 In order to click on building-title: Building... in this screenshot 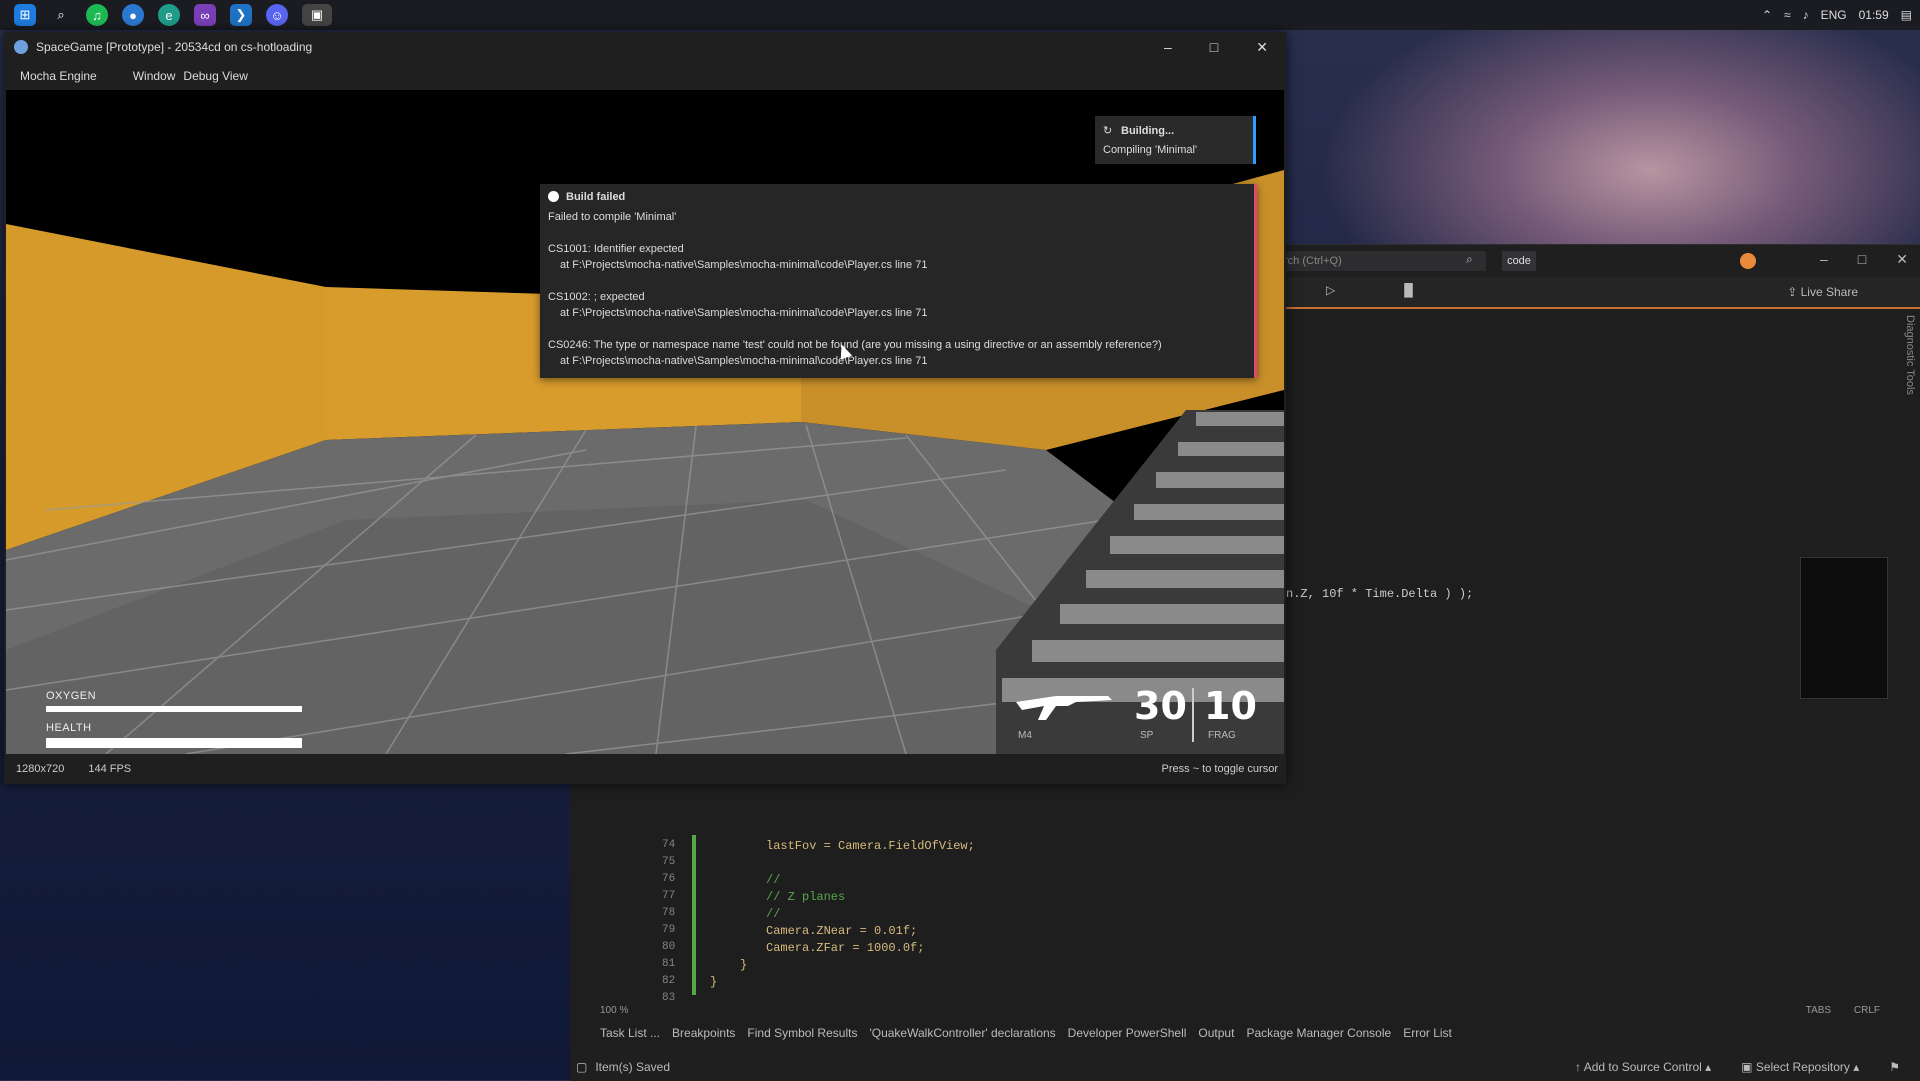, I will do `click(1148, 131)`.